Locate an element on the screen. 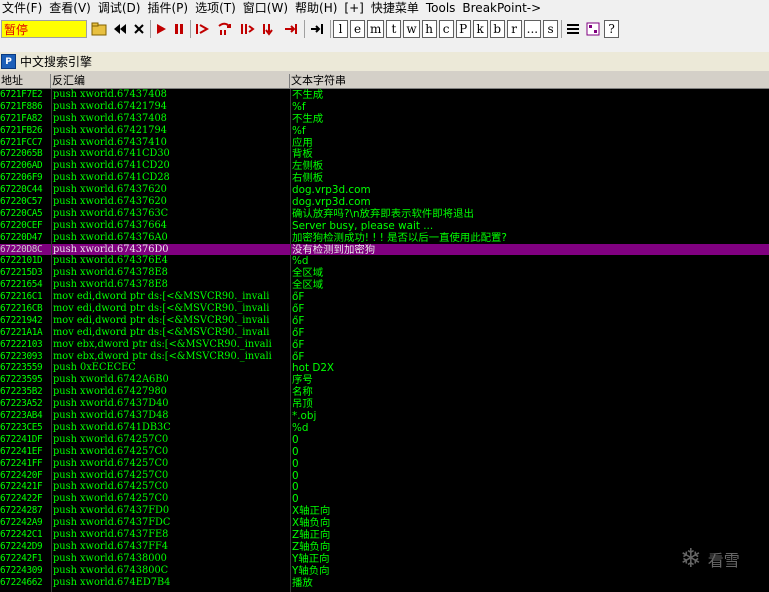 This screenshot has width=769, height=592. pause-icon is located at coordinates (179, 29).